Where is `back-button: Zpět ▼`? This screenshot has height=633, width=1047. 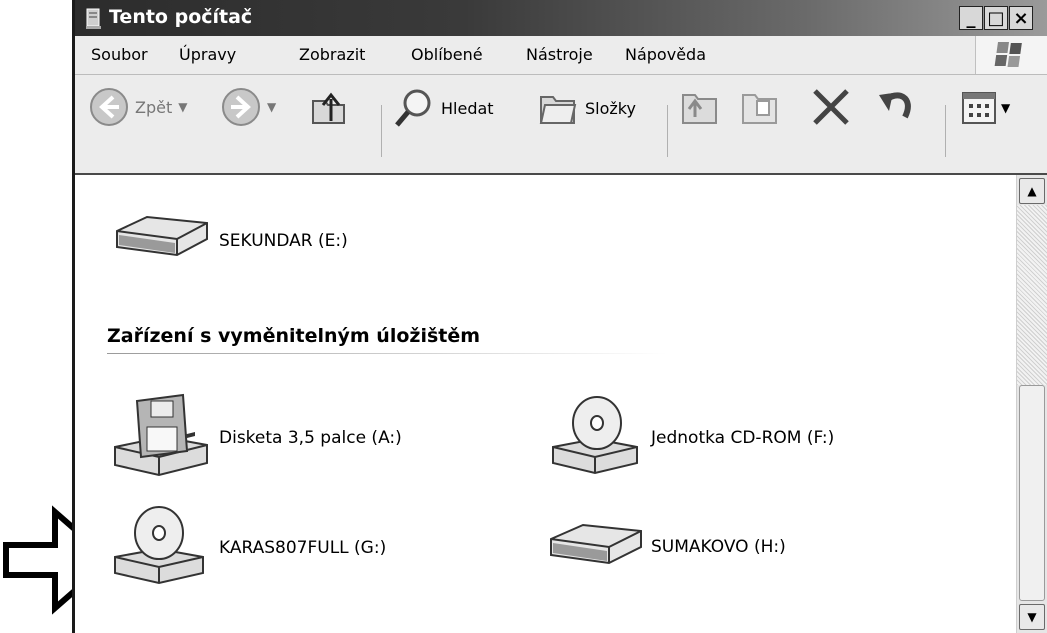 back-button: Zpět ▼ is located at coordinates (138, 107).